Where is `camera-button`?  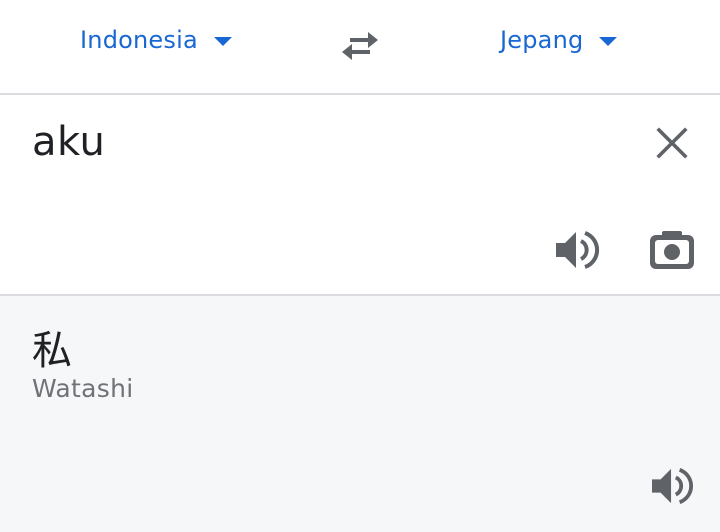 camera-button is located at coordinates (672, 250).